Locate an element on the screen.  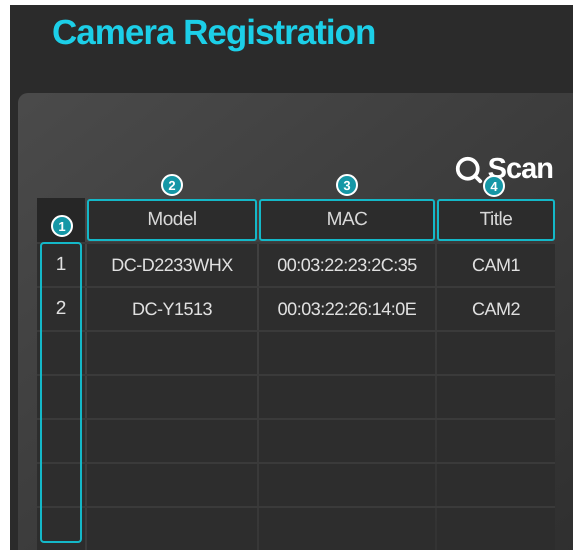
search-icon is located at coordinates (469, 170).